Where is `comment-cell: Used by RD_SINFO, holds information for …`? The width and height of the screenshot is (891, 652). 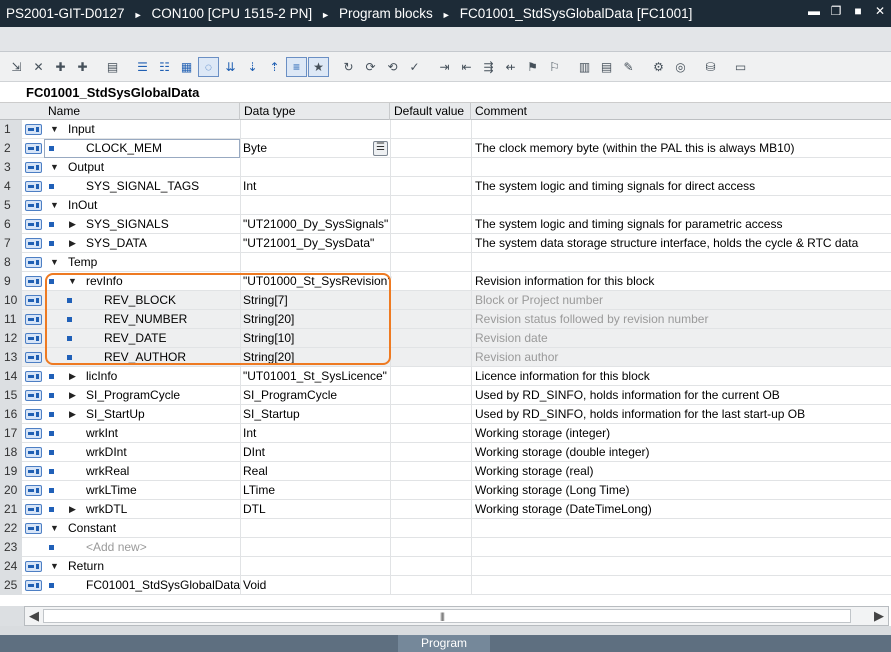
comment-cell: Used by RD_SINFO, holds information for … is located at coordinates (627, 395).